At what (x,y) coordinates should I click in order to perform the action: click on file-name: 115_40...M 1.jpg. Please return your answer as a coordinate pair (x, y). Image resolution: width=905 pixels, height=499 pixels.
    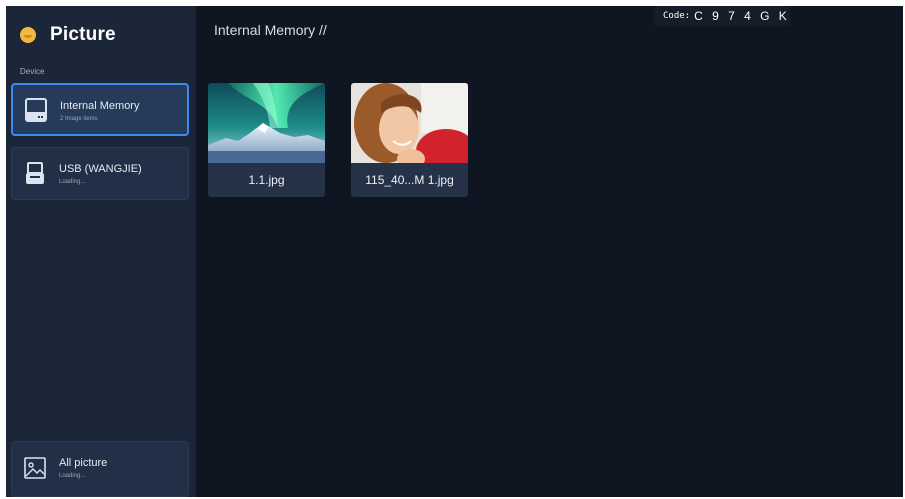
    Looking at the image, I should click on (409, 180).